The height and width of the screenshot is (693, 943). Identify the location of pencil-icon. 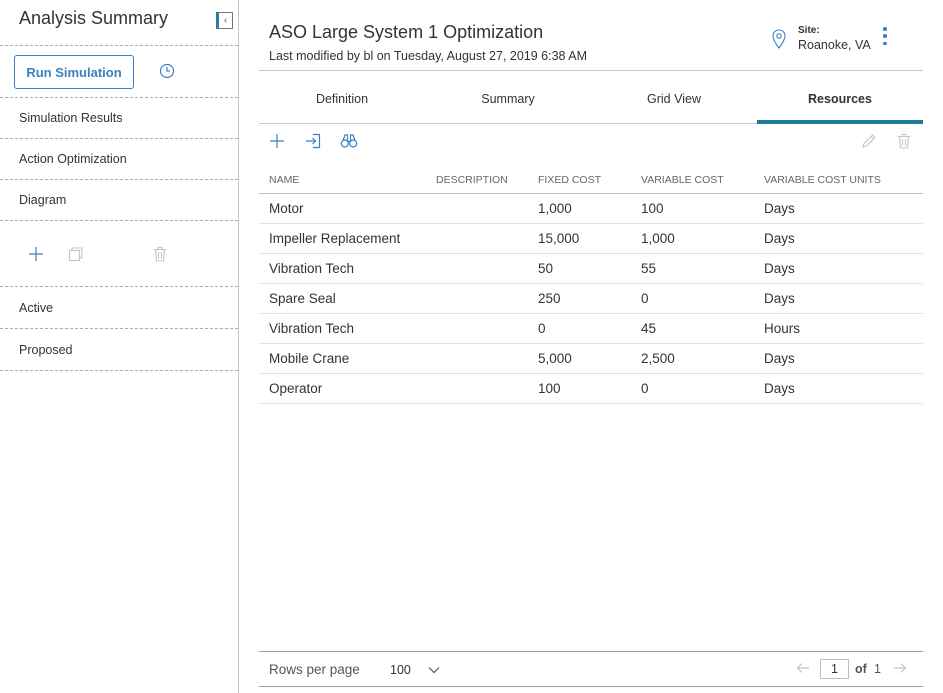
(869, 141).